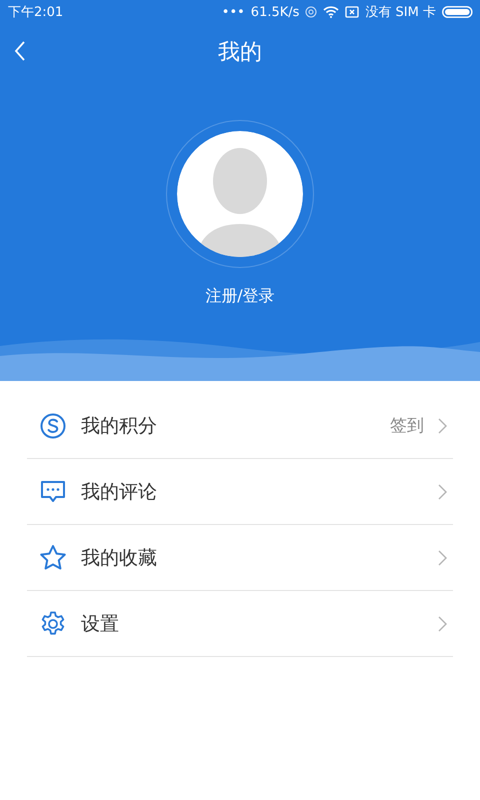 The image size is (480, 800). I want to click on status-dots: •••, so click(233, 12).